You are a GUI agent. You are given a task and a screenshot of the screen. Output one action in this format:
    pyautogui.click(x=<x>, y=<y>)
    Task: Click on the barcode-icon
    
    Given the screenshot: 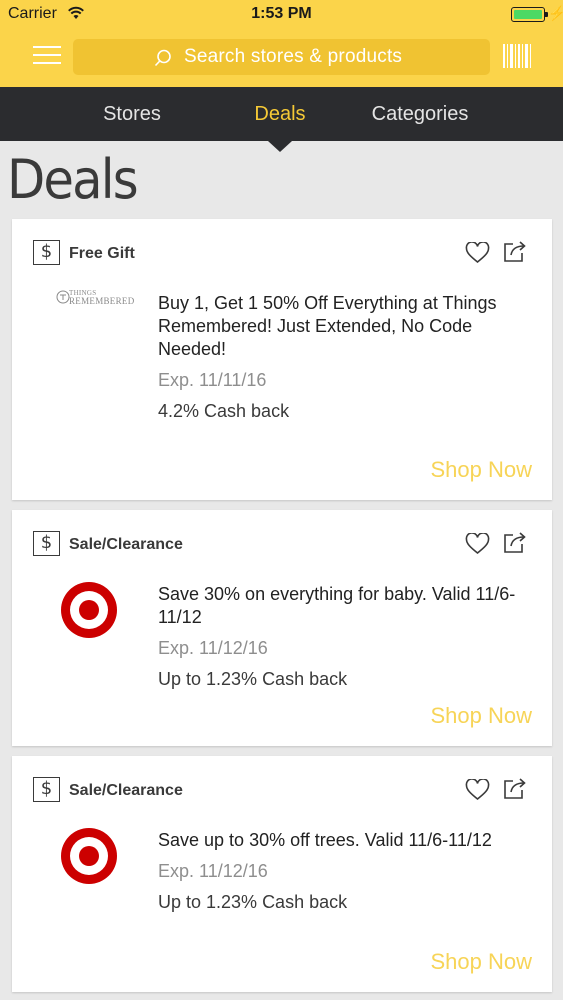 What is the action you would take?
    pyautogui.click(x=517, y=56)
    